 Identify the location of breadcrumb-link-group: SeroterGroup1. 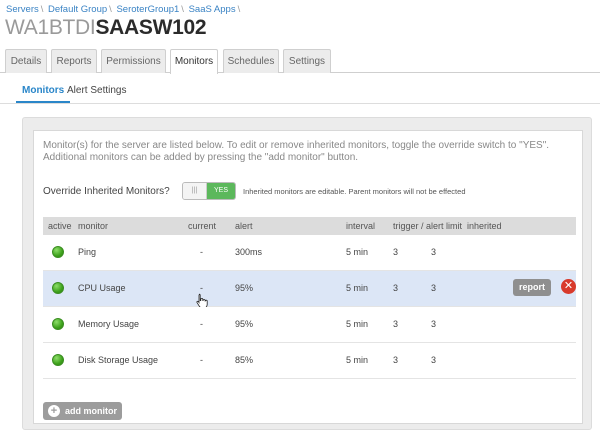
(147, 9).